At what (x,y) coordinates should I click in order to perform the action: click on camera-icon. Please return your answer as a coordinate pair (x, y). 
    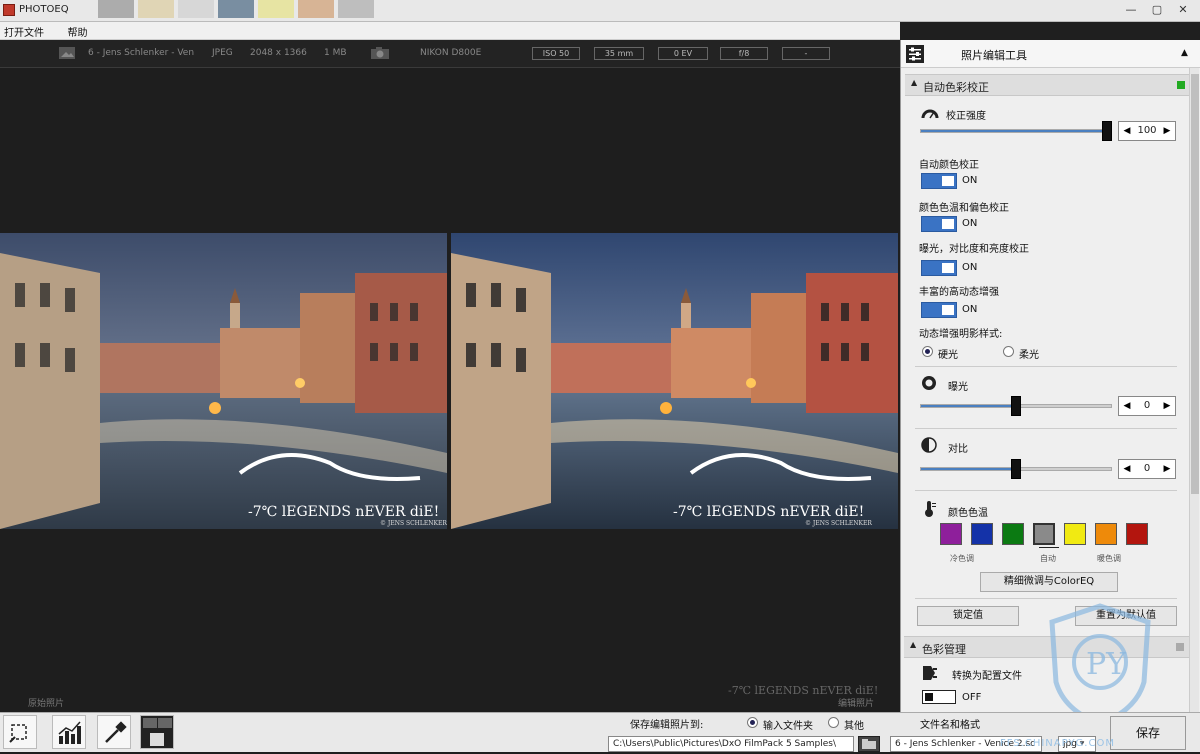
    Looking at the image, I should click on (380, 53).